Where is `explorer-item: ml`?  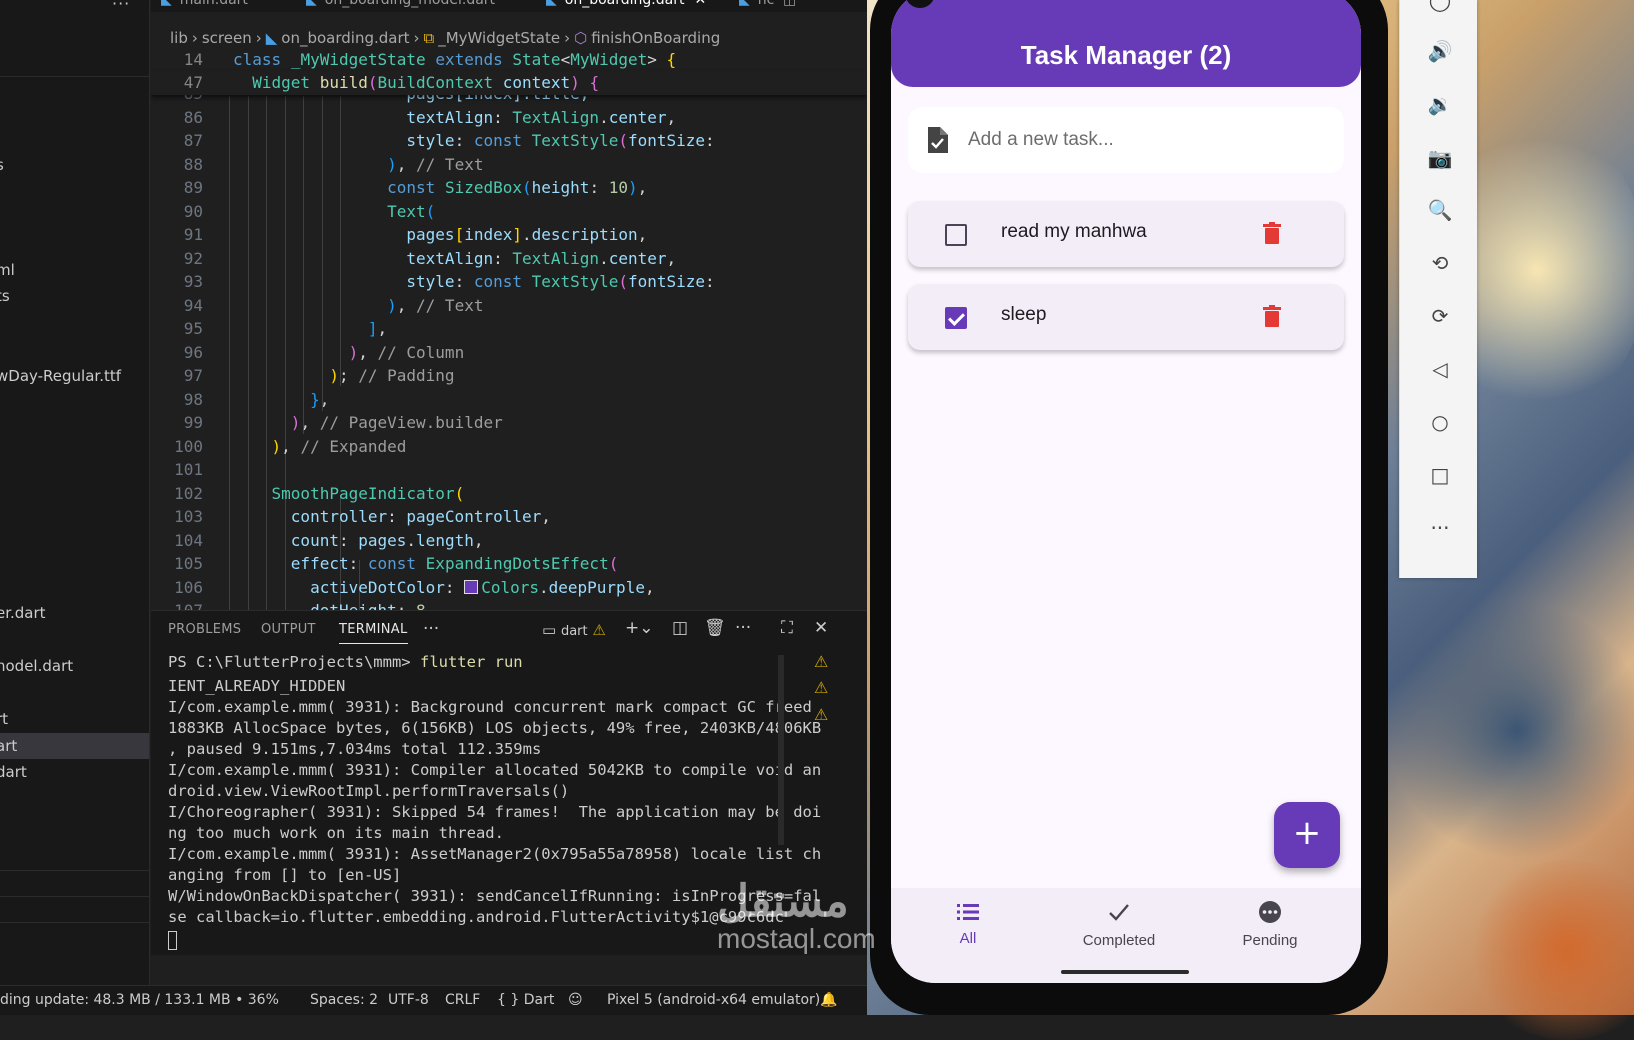 explorer-item: ml is located at coordinates (74, 270).